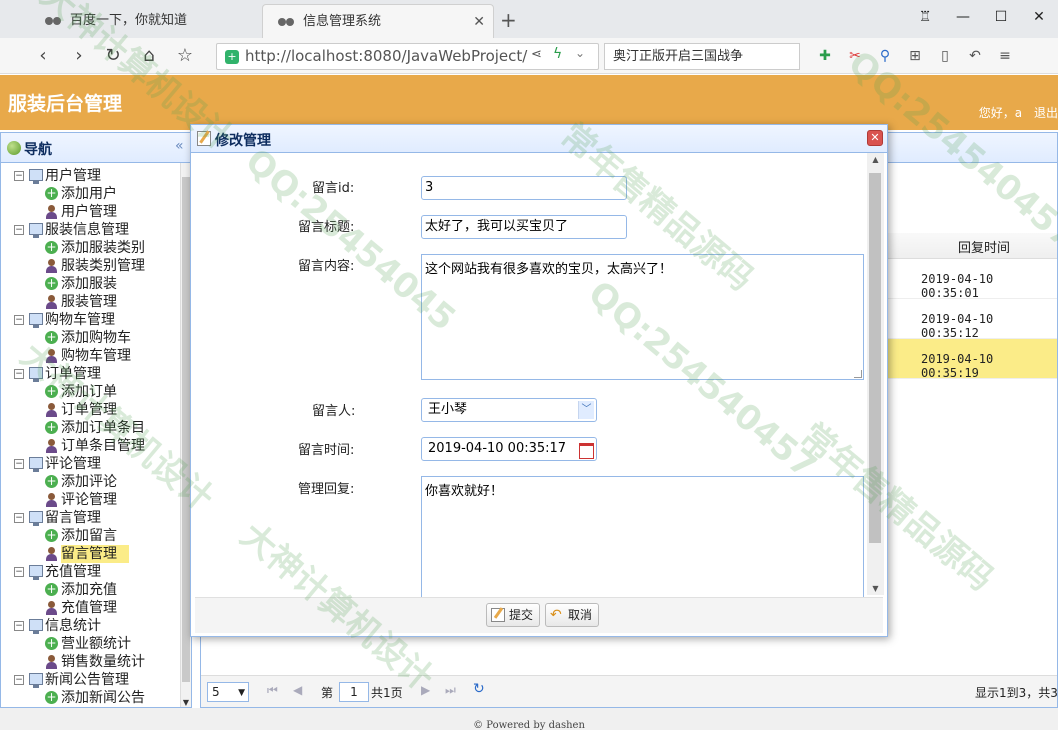 Image resolution: width=1058 pixels, height=744 pixels. Describe the element at coordinates (1005, 56) in the screenshot. I see `menu-icon: ≡` at that location.